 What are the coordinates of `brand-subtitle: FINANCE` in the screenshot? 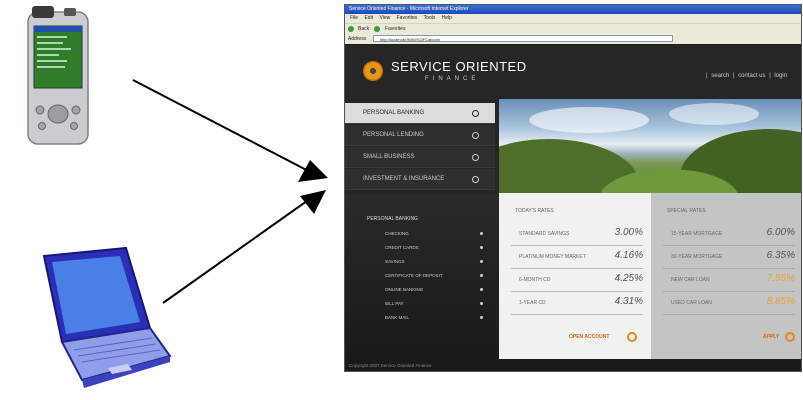 It's located at (452, 79).